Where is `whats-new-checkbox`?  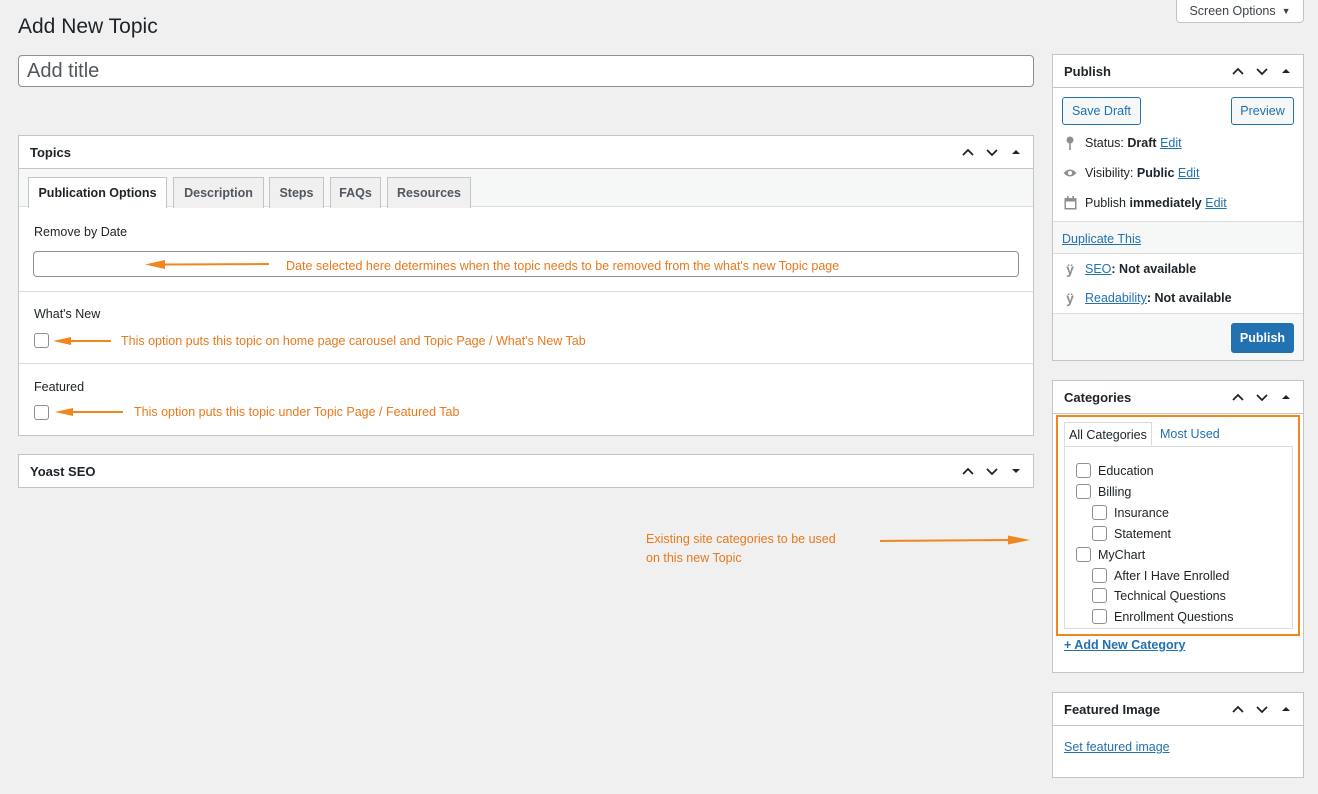 whats-new-checkbox is located at coordinates (41, 340).